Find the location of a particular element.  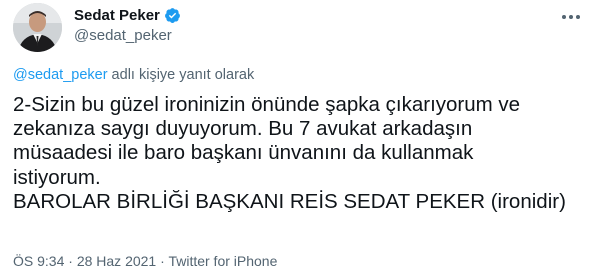

avatar is located at coordinates (37, 27).